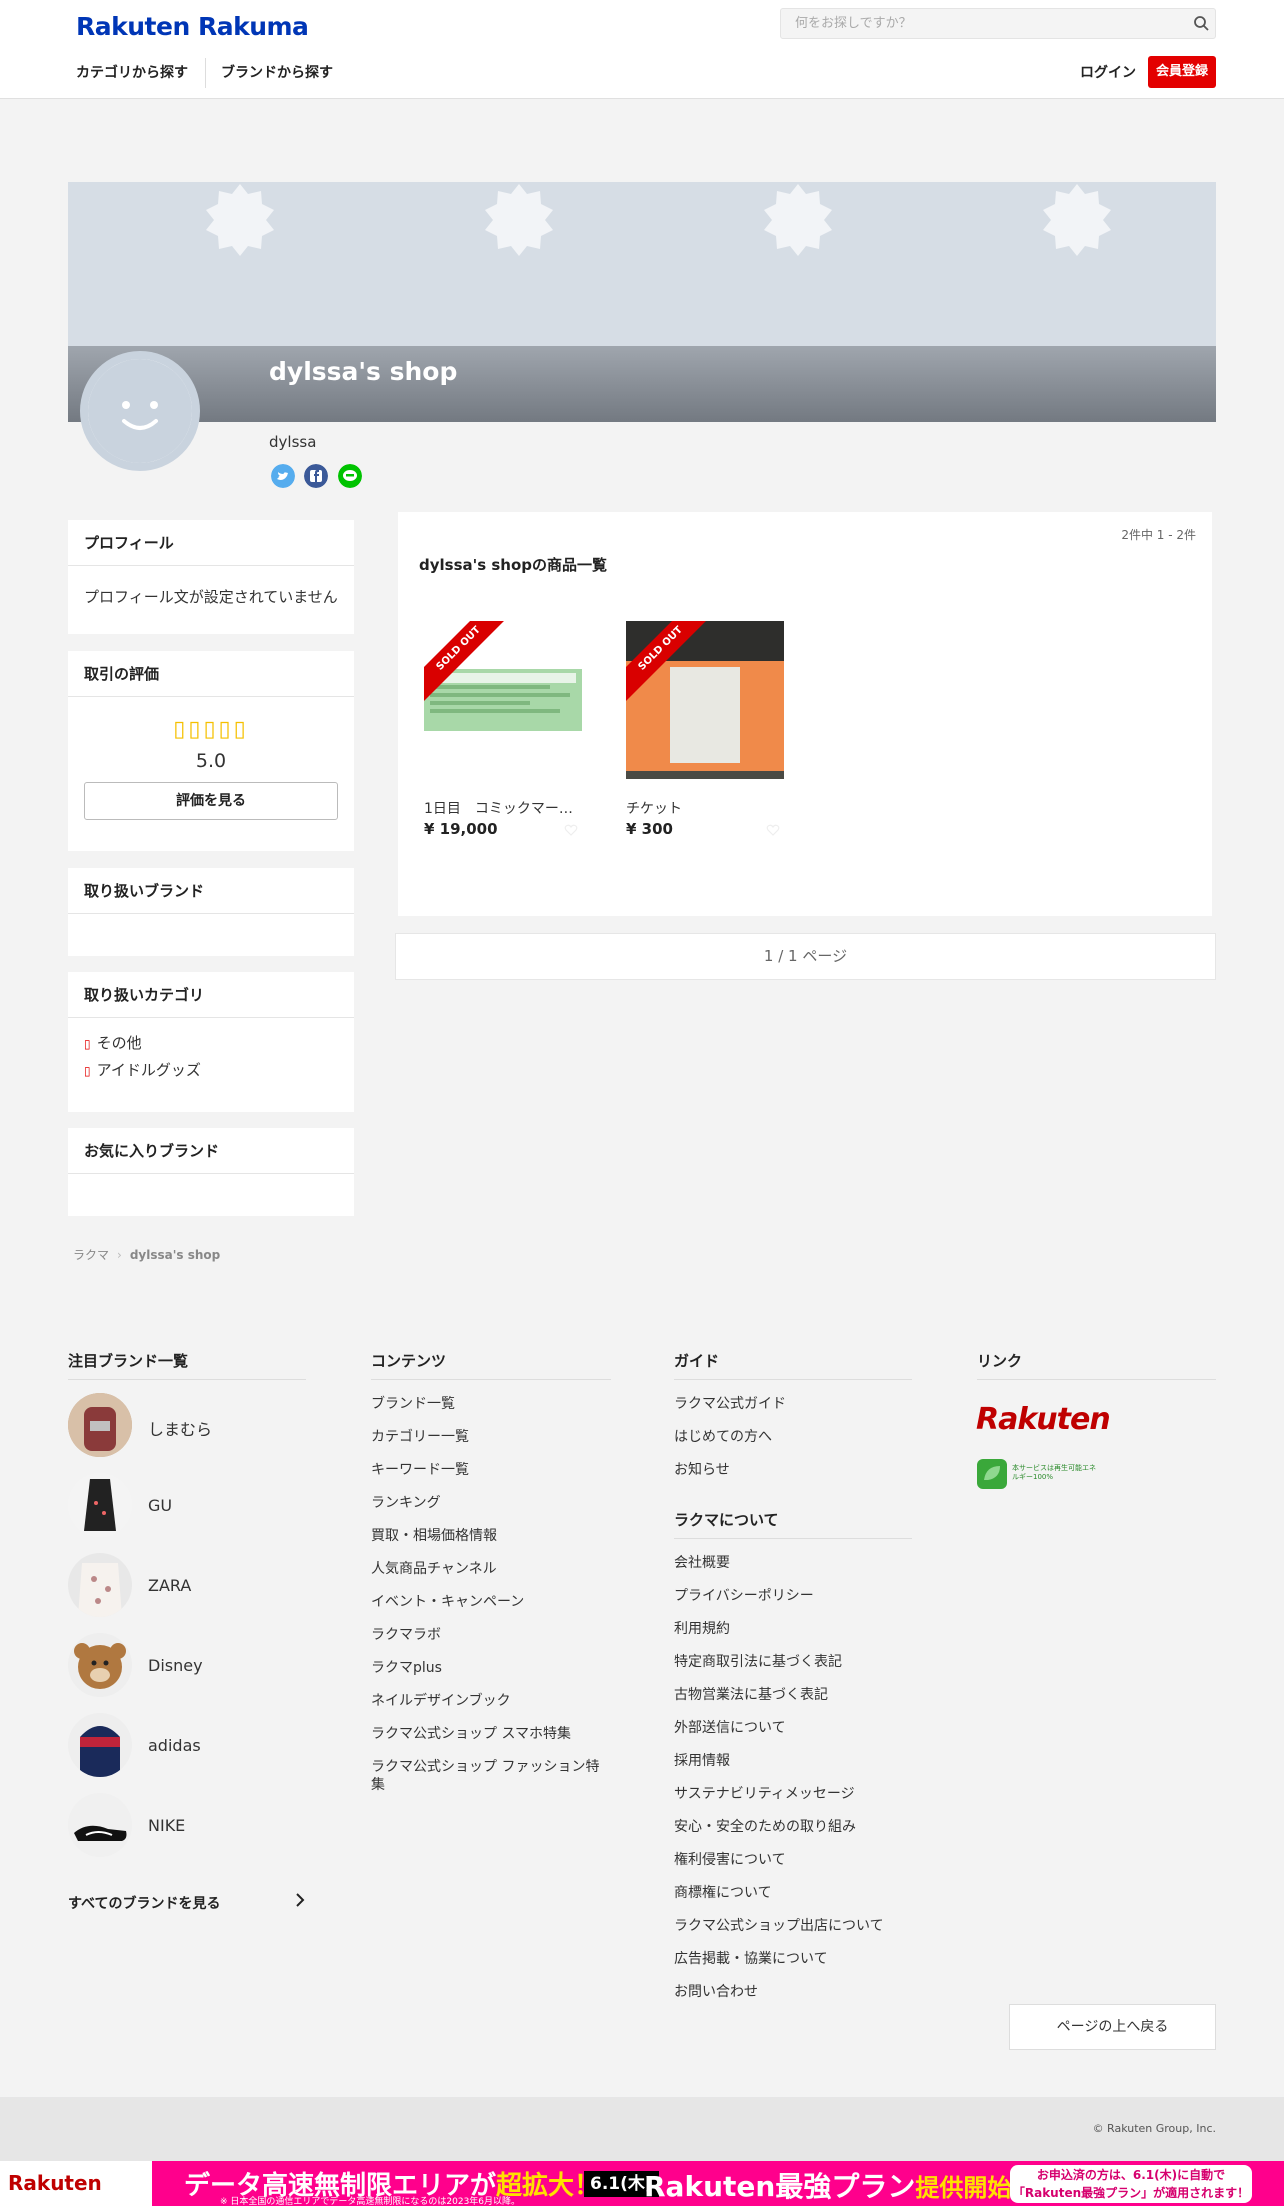 Image resolution: width=1284 pixels, height=2206 pixels. I want to click on all-brands-link: すべてのブランドを見る, so click(187, 1903).